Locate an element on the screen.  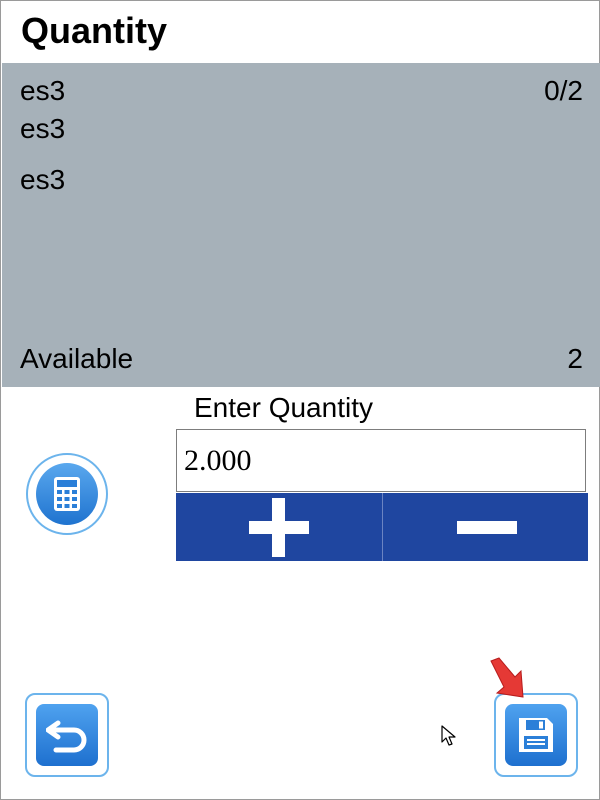
available-label: Available is located at coordinates (77, 358).